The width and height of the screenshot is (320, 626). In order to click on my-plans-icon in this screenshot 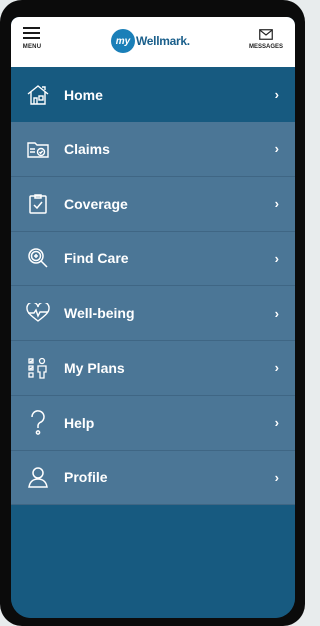, I will do `click(38, 368)`.